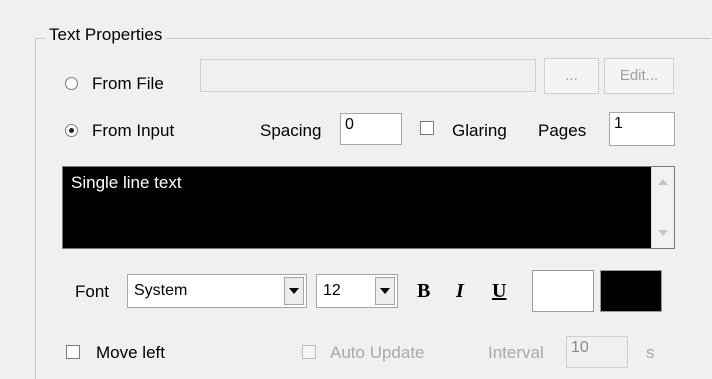  I want to click on pages-label: Pages, so click(562, 130).